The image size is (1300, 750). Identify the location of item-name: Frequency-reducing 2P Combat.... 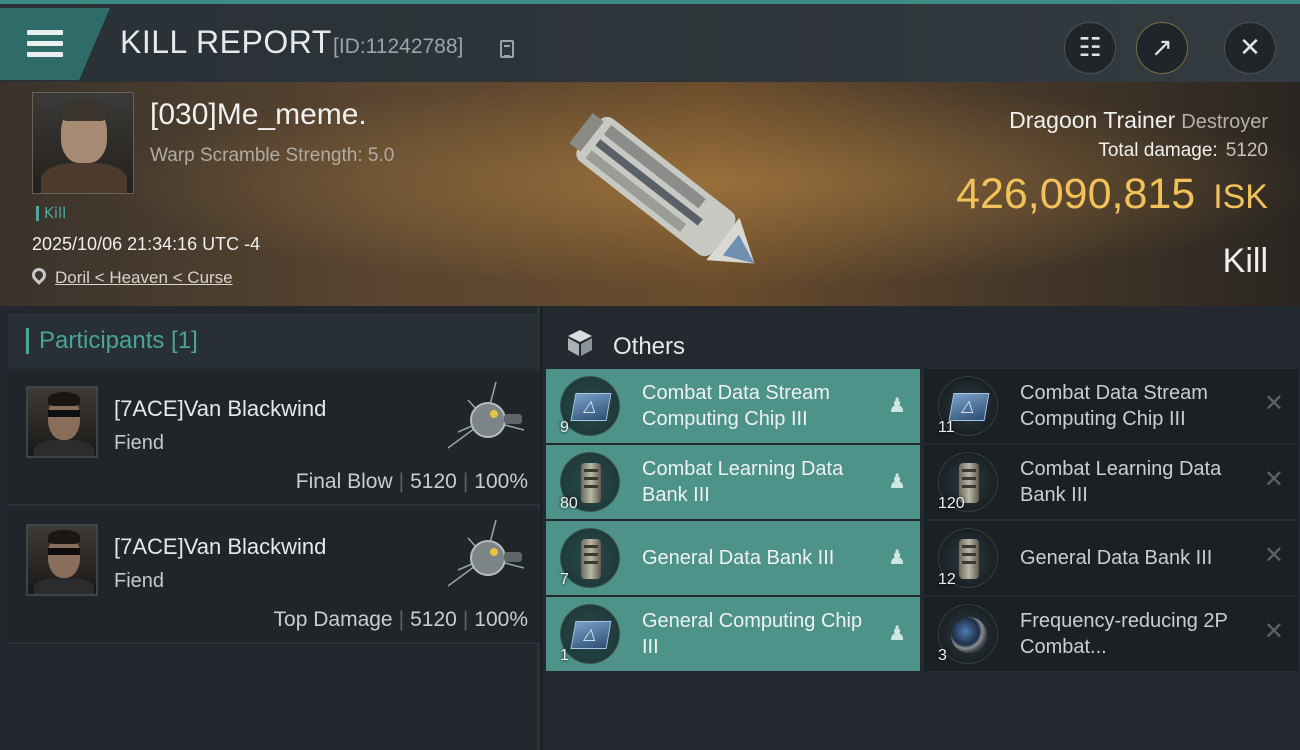
(1124, 634).